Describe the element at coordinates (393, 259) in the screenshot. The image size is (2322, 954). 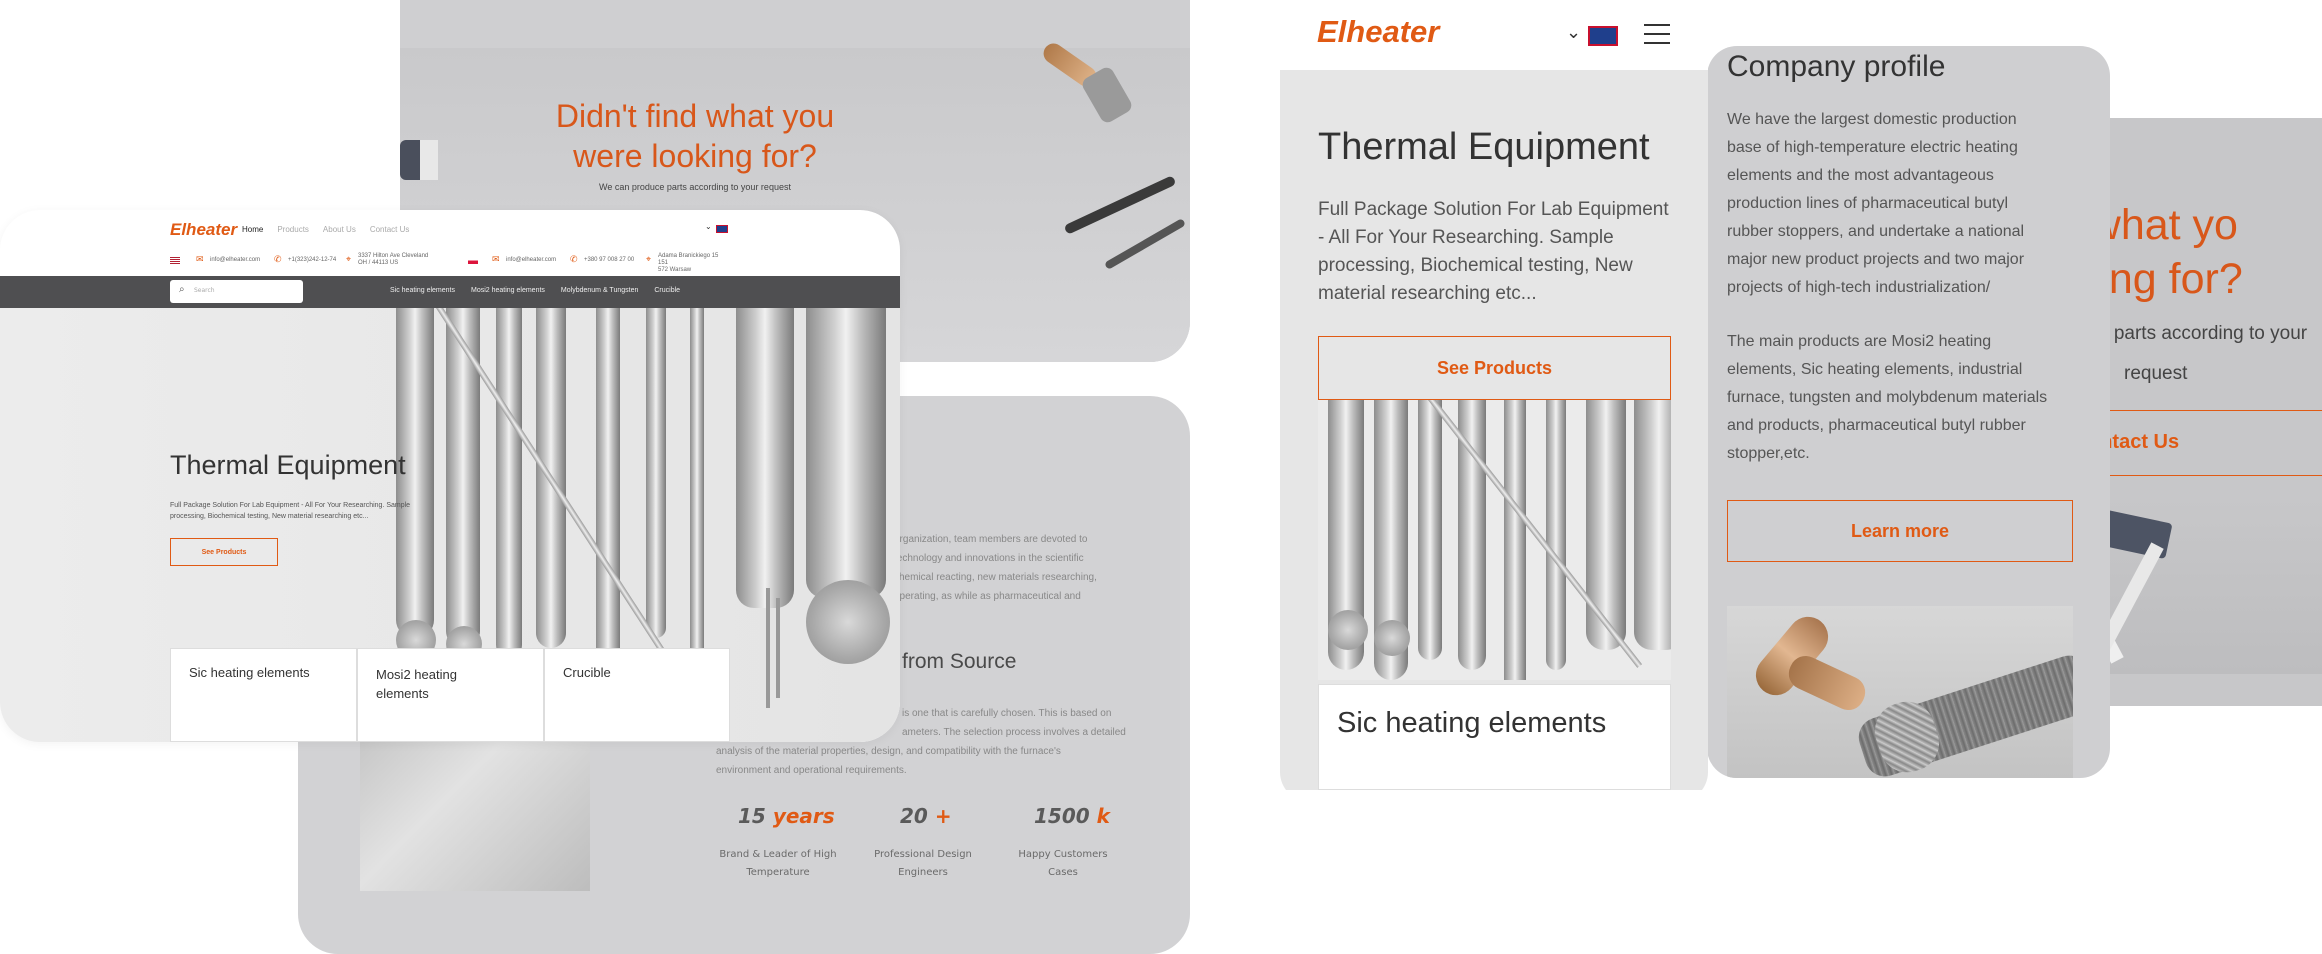
I see `contact-address: 3337 Hilton Ave Cleveland OH / 44113 US` at that location.